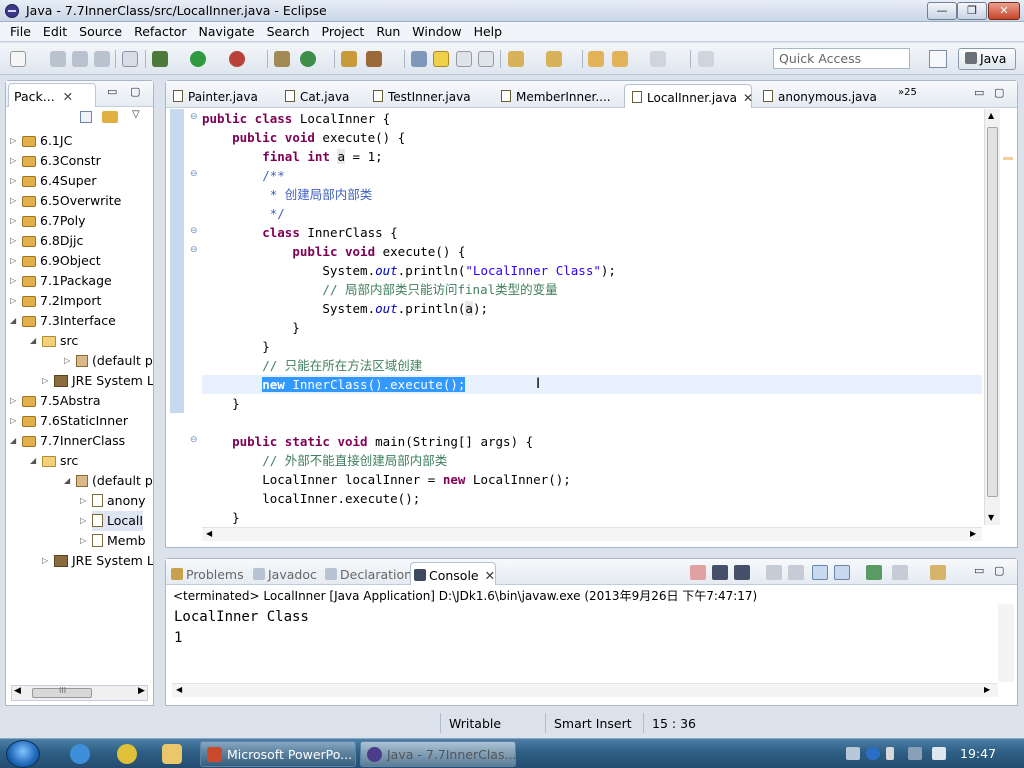 The width and height of the screenshot is (1024, 768). I want to click on scroll-lock-icon, so click(796, 572).